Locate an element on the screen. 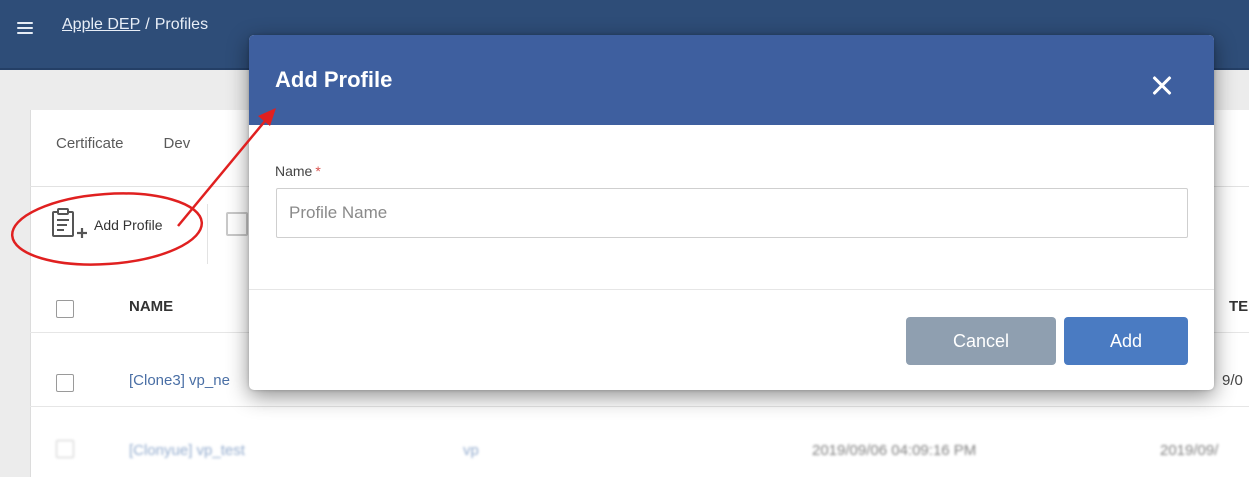  clipboard-add-icon is located at coordinates (69, 223).